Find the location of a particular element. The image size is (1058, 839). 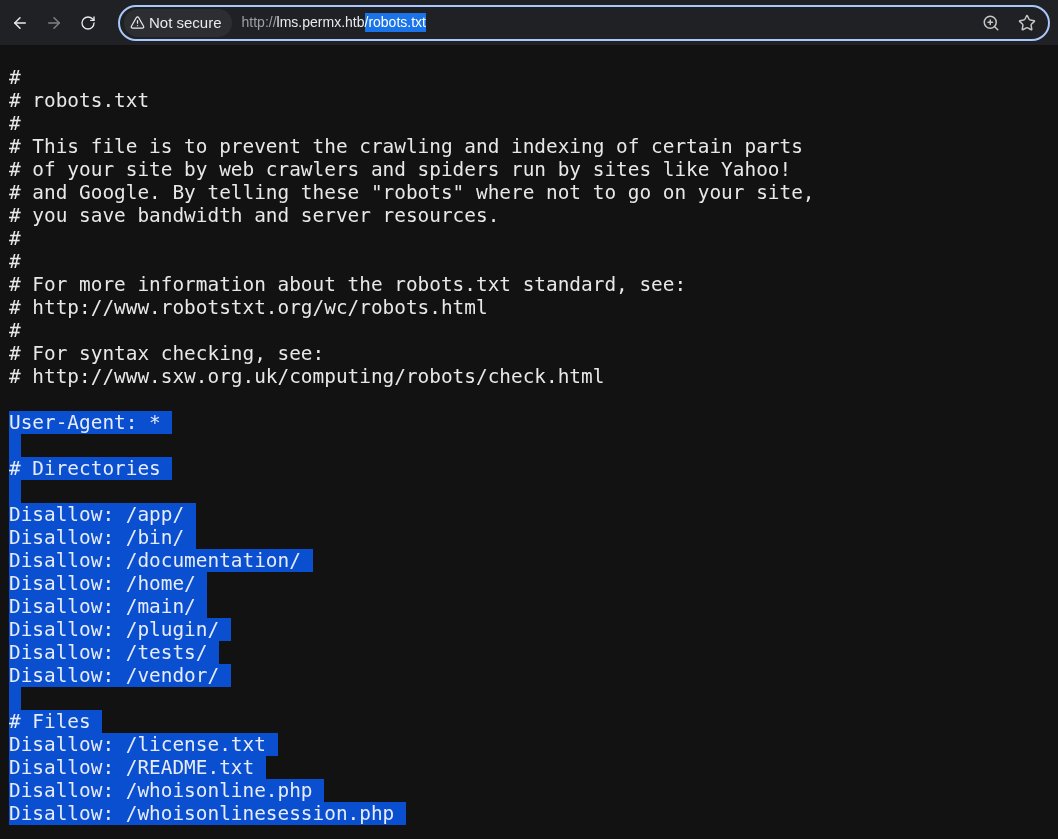

text-line: # This file is to prevent the crawling and indexing of certain parts is located at coordinates (406, 146).